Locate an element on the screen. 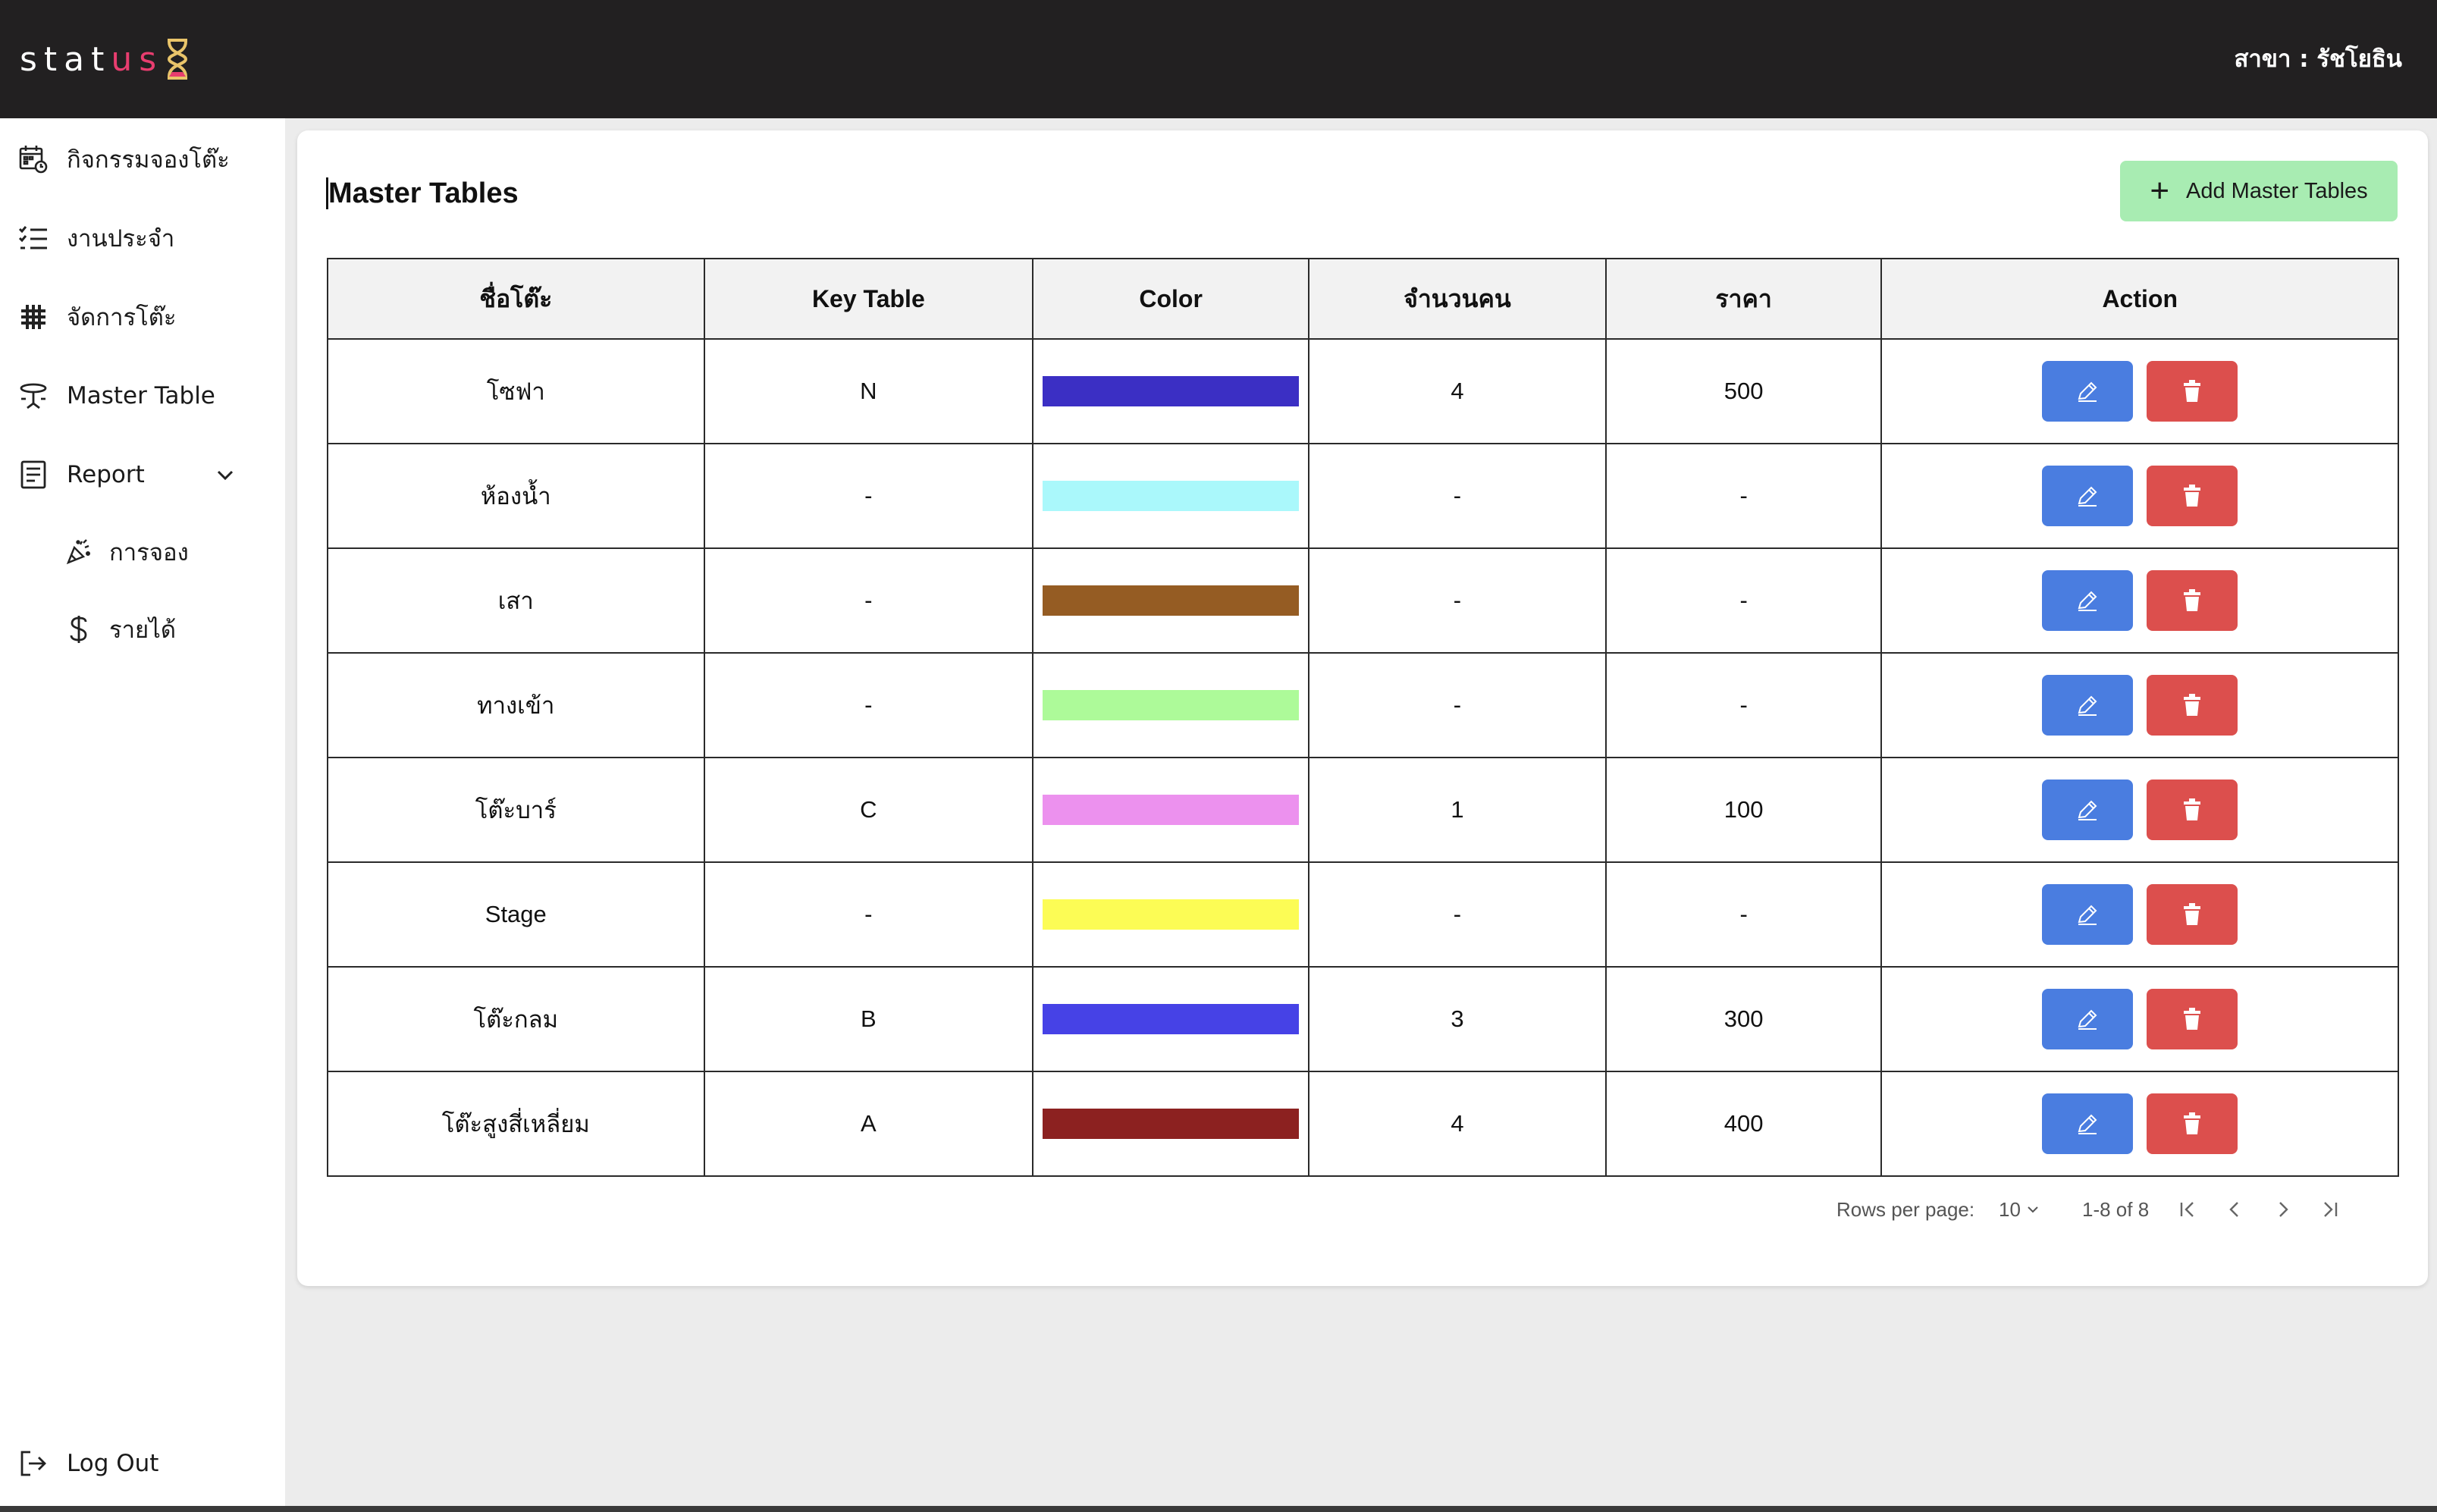 Image resolution: width=2437 pixels, height=1512 pixels. first-page-button is located at coordinates (2187, 1209).